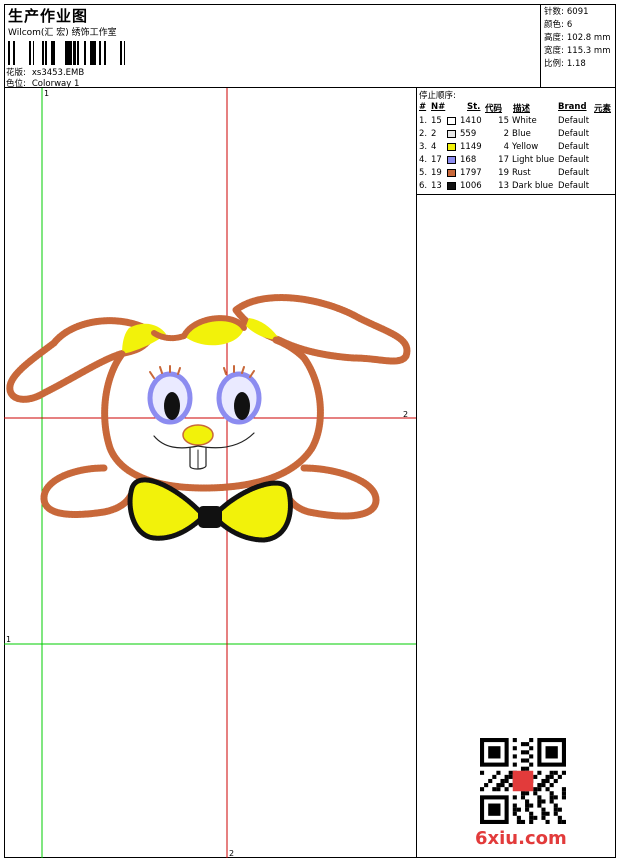 This screenshot has height=861, width=620. What do you see at coordinates (8, 639) in the screenshot?
I see `green-h-guide-label: 1` at bounding box center [8, 639].